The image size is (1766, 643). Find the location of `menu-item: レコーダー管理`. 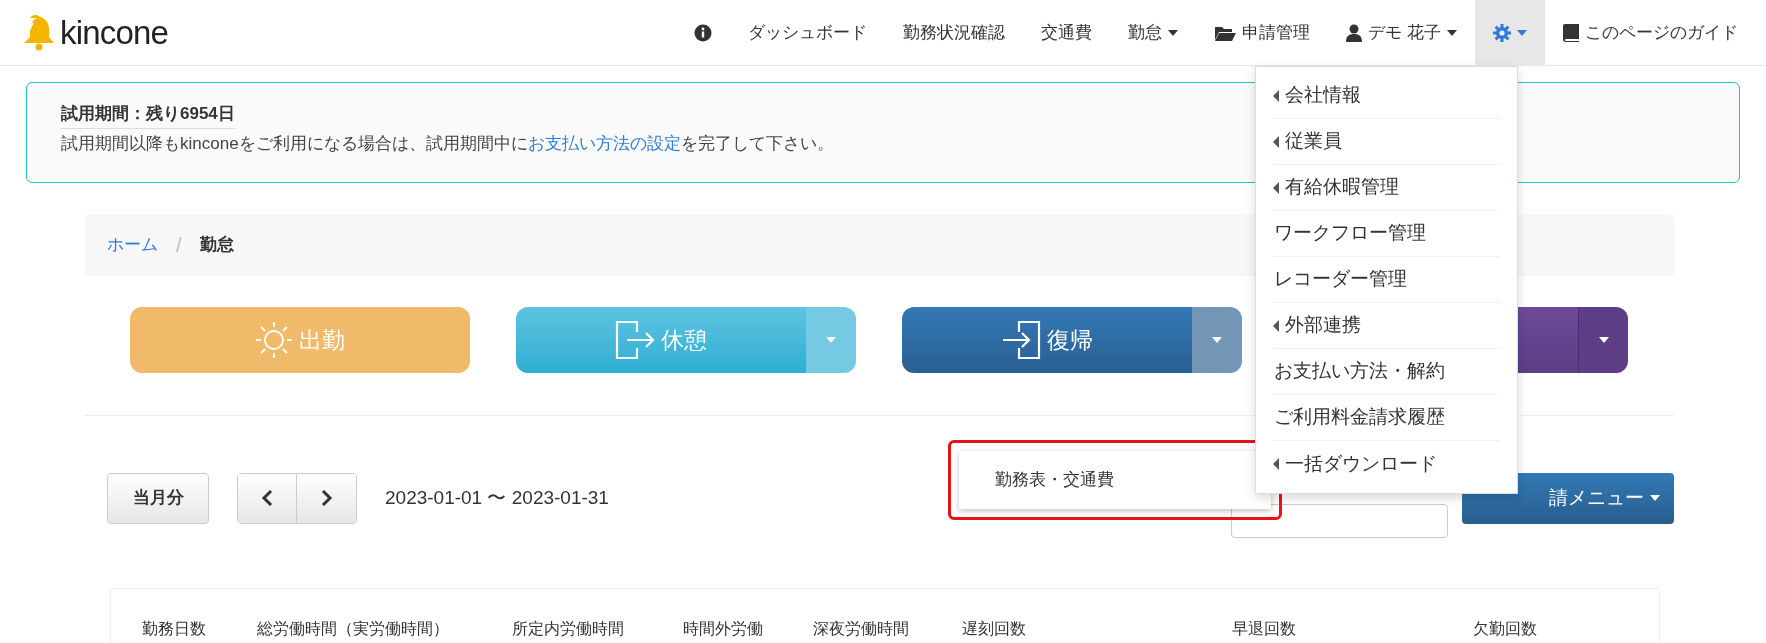

menu-item: レコーダー管理 is located at coordinates (1386, 280).